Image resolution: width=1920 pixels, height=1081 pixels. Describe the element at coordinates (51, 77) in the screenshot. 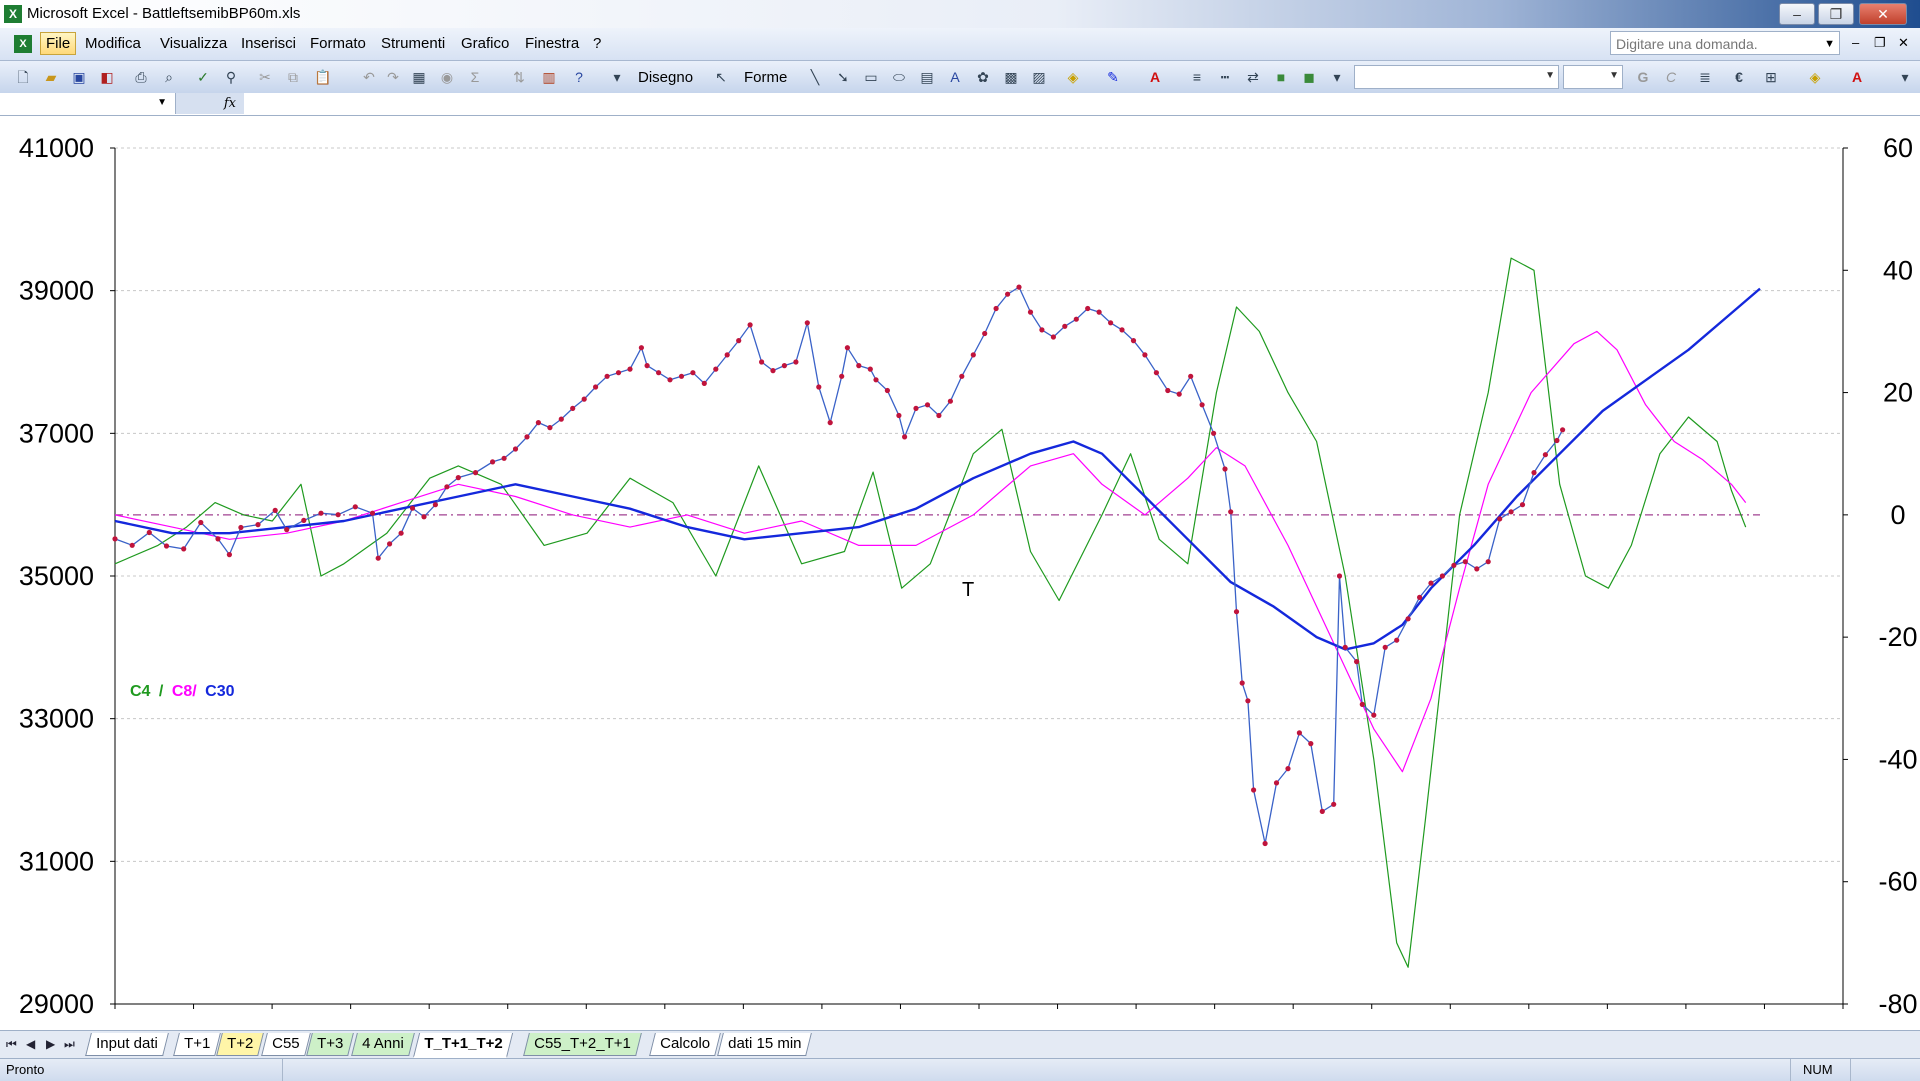

I see `open-folder-icon: ▰` at that location.